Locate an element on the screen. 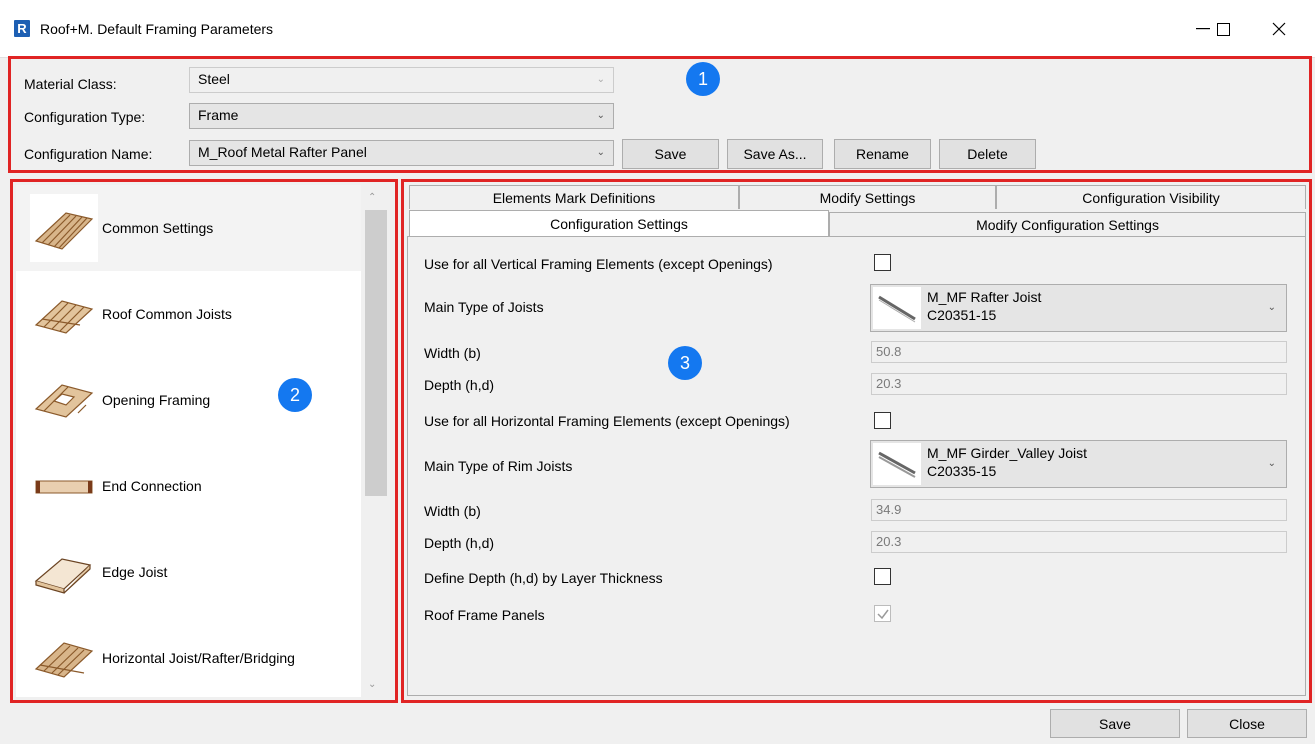 Image resolution: width=1315 pixels, height=744 pixels. layer-thickness-label: Define Depth (h,d) by Layer Thickness is located at coordinates (543, 578).